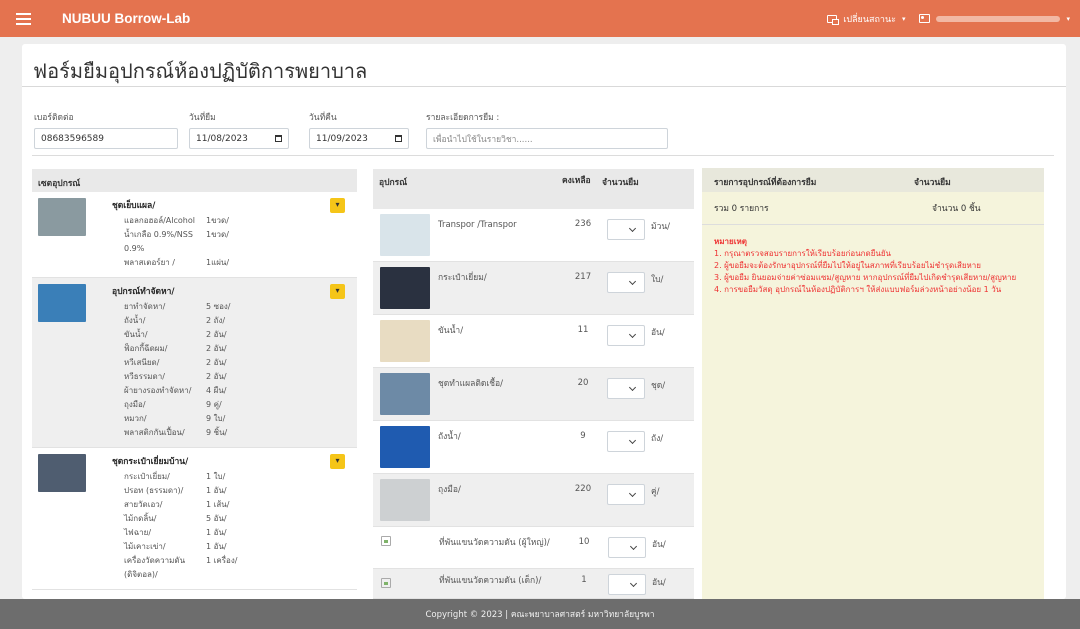 The width and height of the screenshot is (1080, 629). I want to click on set-item-qty: 2 อัน/, so click(216, 348).